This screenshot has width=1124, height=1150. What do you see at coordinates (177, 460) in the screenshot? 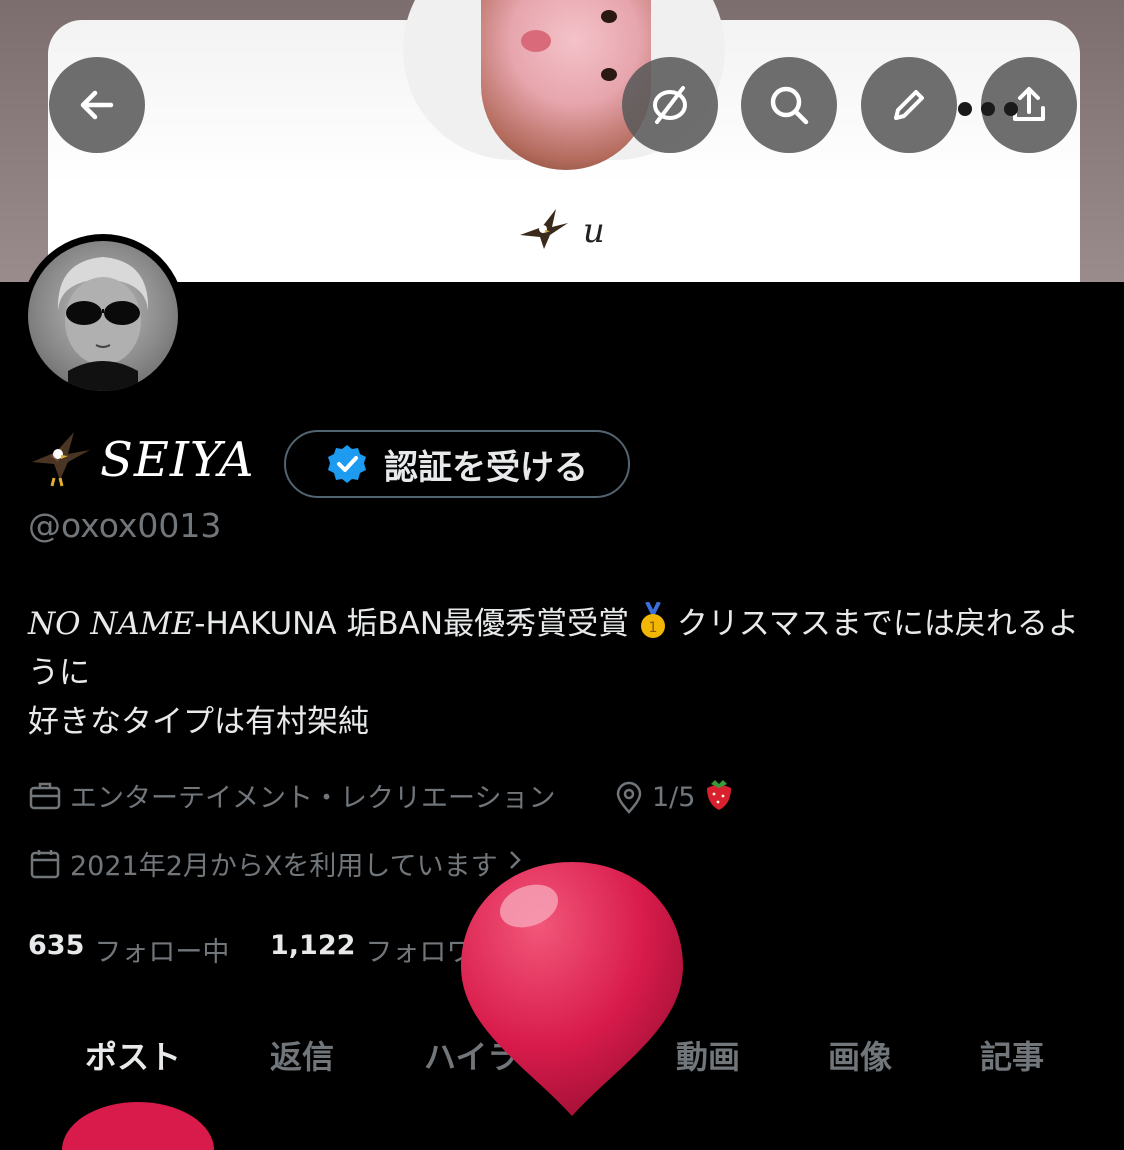
I see `display-name-text: SEIYA` at bounding box center [177, 460].